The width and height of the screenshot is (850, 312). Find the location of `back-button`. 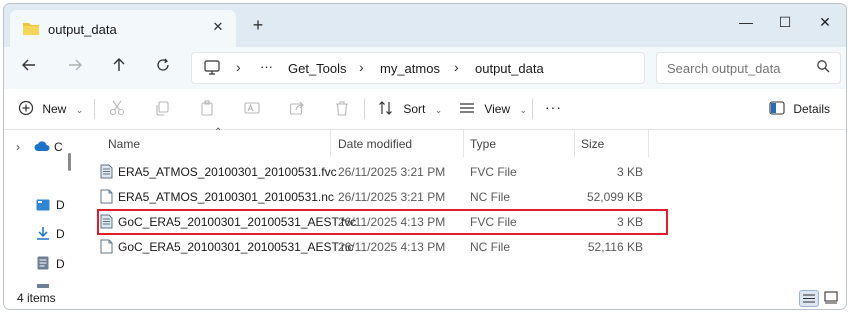

back-button is located at coordinates (29, 68).